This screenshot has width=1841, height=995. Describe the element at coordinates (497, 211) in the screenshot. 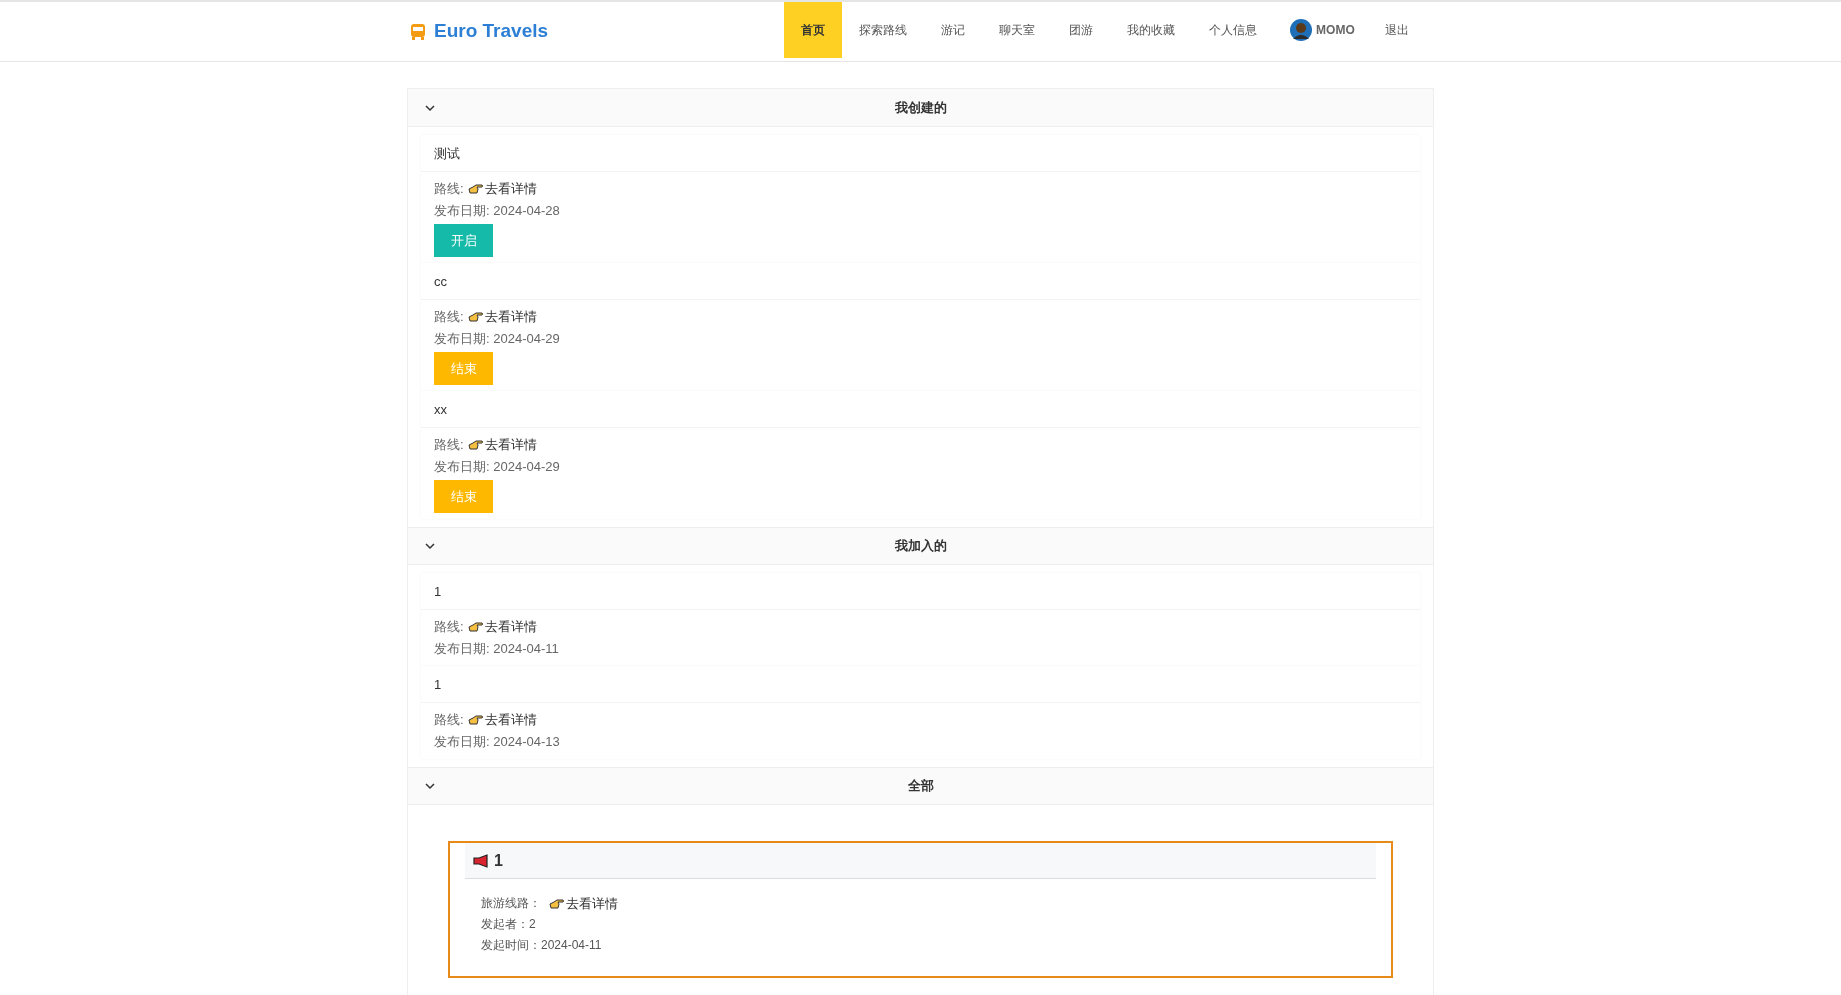

I see `publish-date: 发布日期: 2024-04-28` at that location.